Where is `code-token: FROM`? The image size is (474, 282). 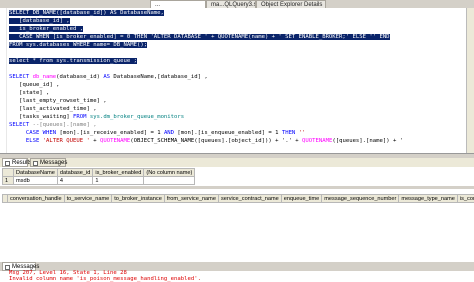 code-token: FROM is located at coordinates (81, 117).